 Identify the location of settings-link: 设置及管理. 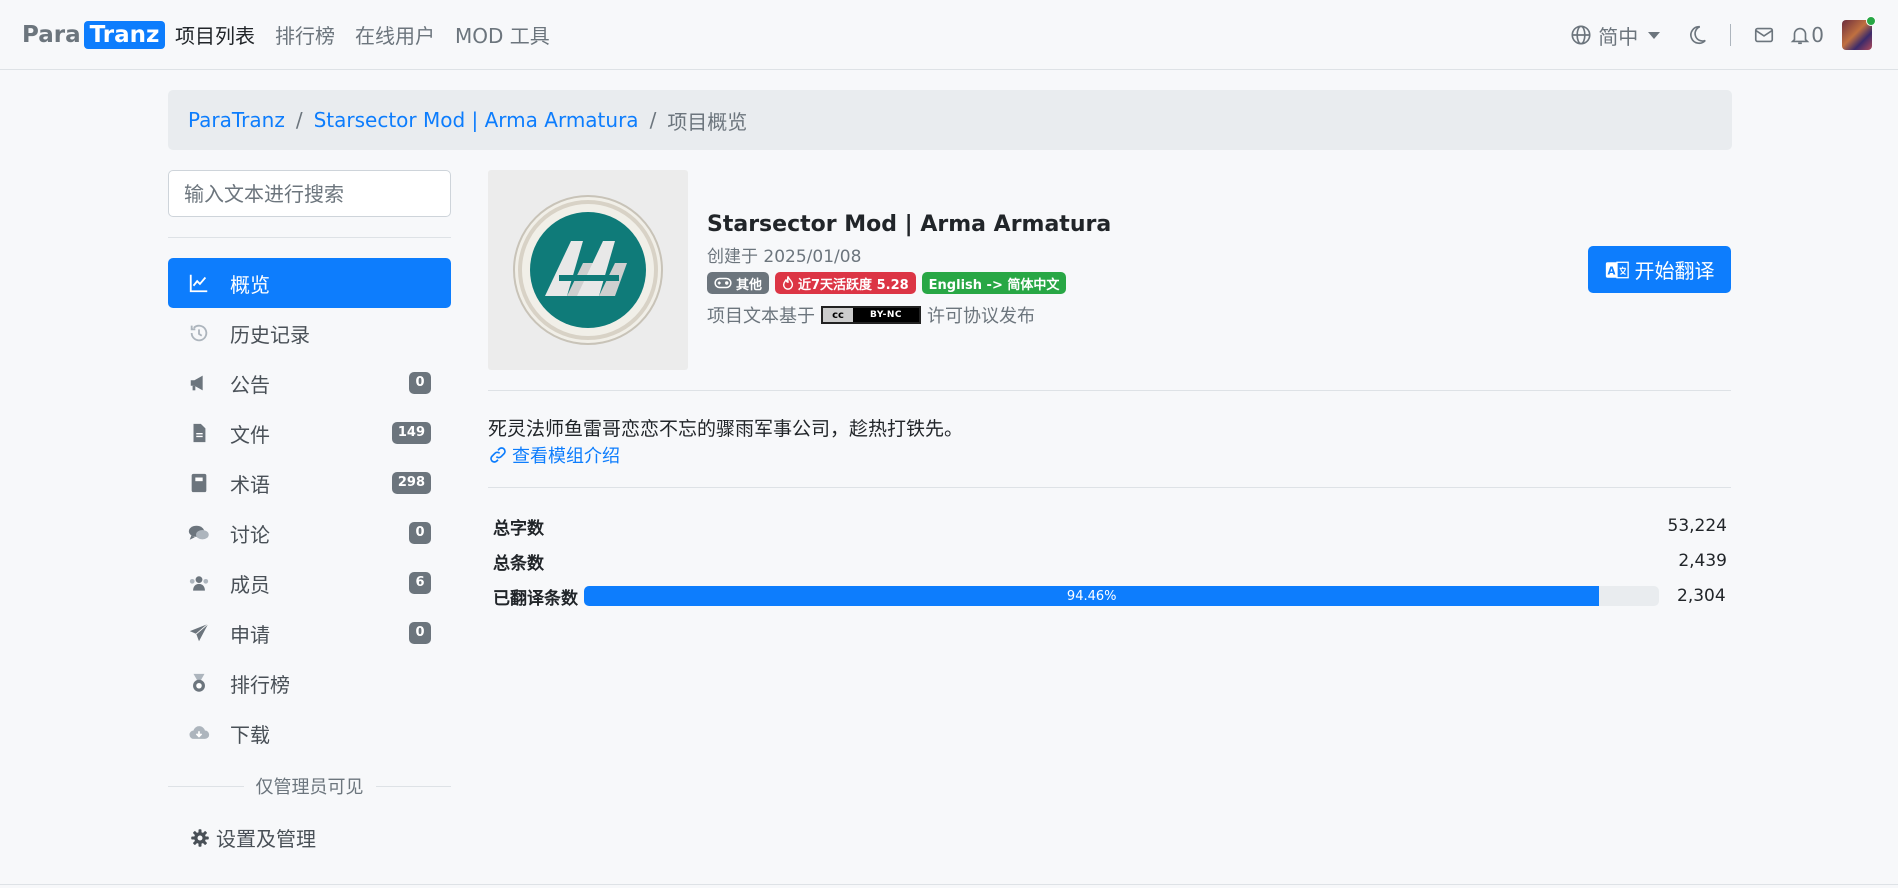
(253, 837).